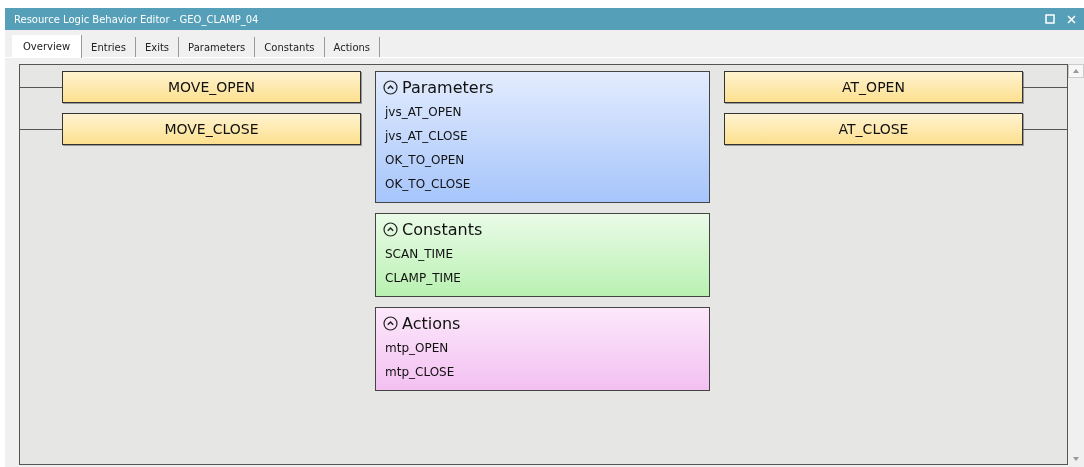 Image resolution: width=1084 pixels, height=467 pixels. What do you see at coordinates (542, 160) in the screenshot?
I see `panel-item: OK_TO_OPEN` at bounding box center [542, 160].